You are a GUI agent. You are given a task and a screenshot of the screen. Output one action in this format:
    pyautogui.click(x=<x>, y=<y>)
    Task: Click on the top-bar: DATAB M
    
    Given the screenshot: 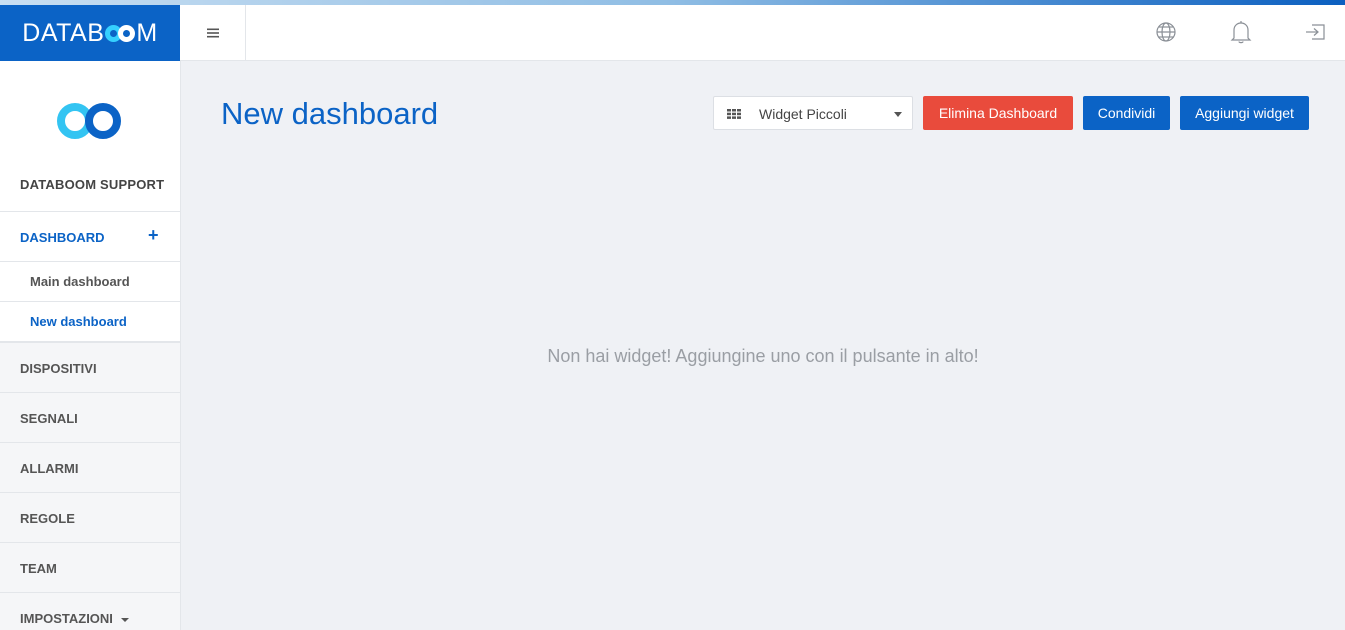 What is the action you would take?
    pyautogui.click(x=672, y=33)
    